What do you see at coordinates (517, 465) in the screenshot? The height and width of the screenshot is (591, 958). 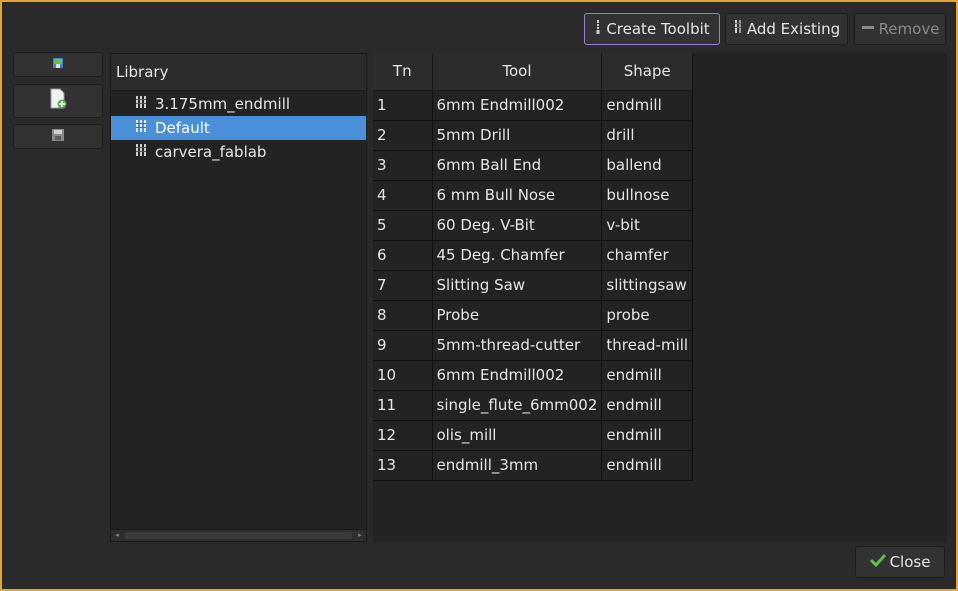 I see `cell-tool: endmill_3mm` at bounding box center [517, 465].